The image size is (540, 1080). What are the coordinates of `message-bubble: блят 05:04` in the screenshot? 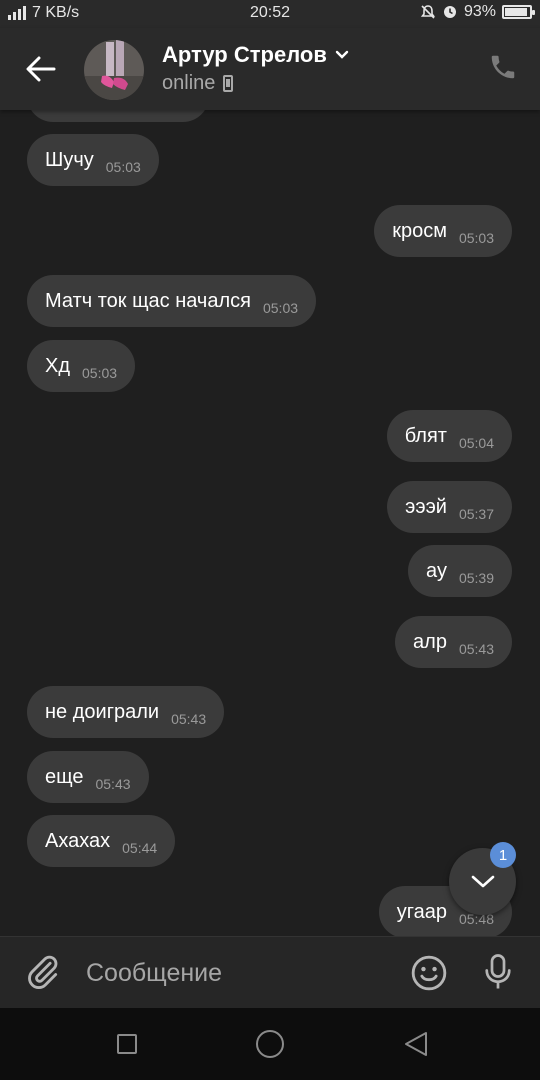 It's located at (449, 436).